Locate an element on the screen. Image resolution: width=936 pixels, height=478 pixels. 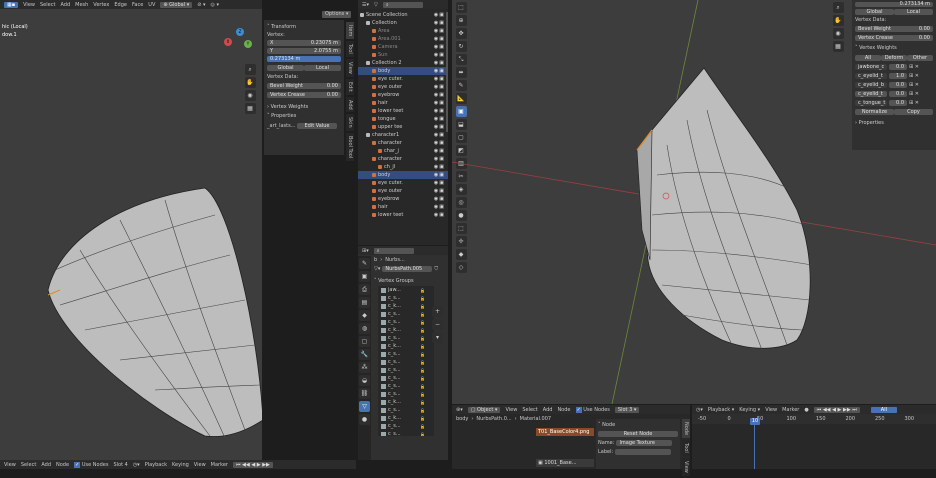
outliner-item: Collection ◉▣ is located at coordinates (403, 23).